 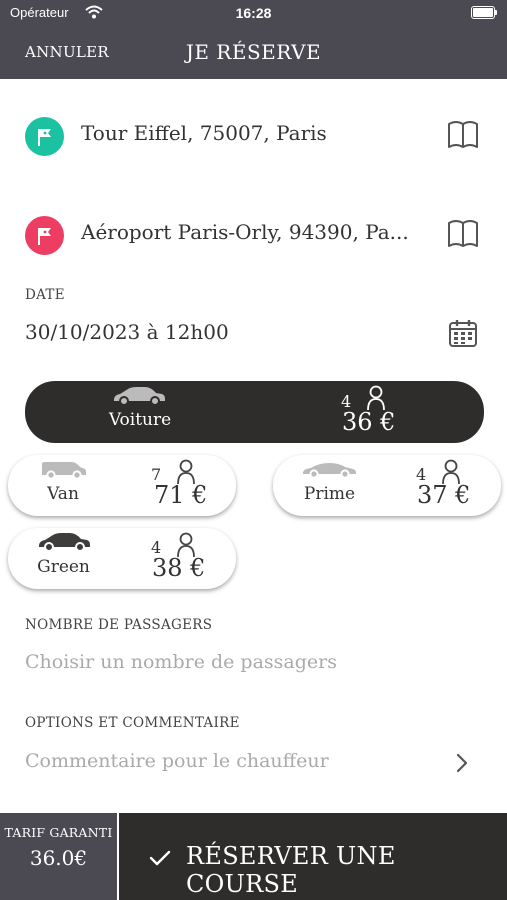 What do you see at coordinates (181, 495) in the screenshot?
I see `vehicle-price: 71 €` at bounding box center [181, 495].